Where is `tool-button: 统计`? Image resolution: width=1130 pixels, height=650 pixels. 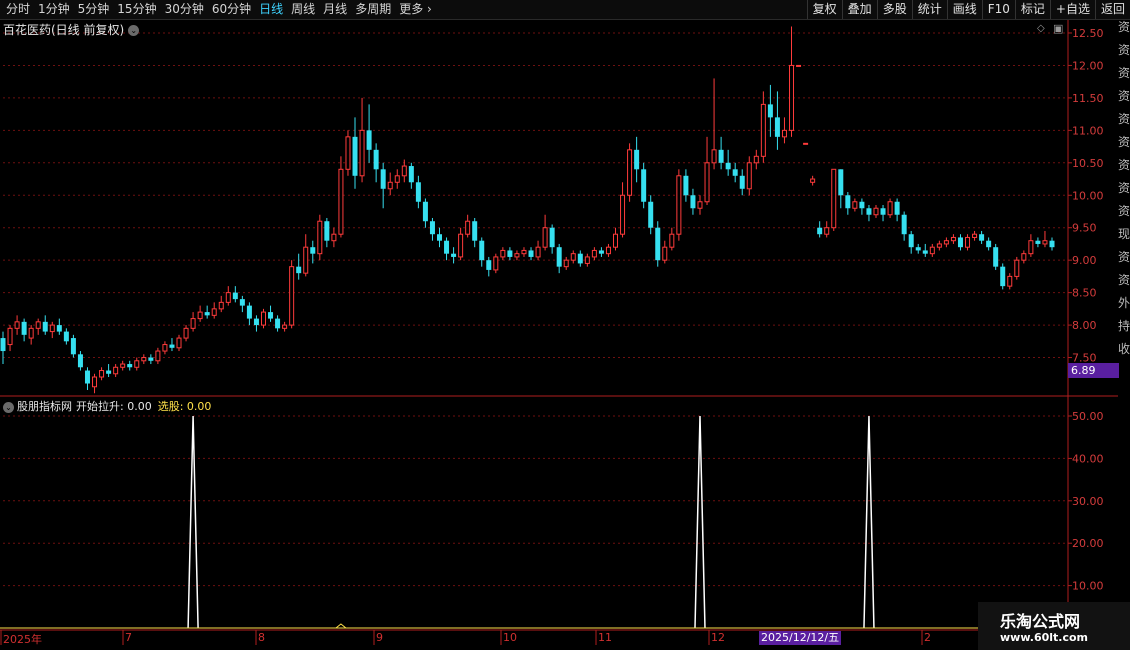
tool-button: 统计 is located at coordinates (929, 9).